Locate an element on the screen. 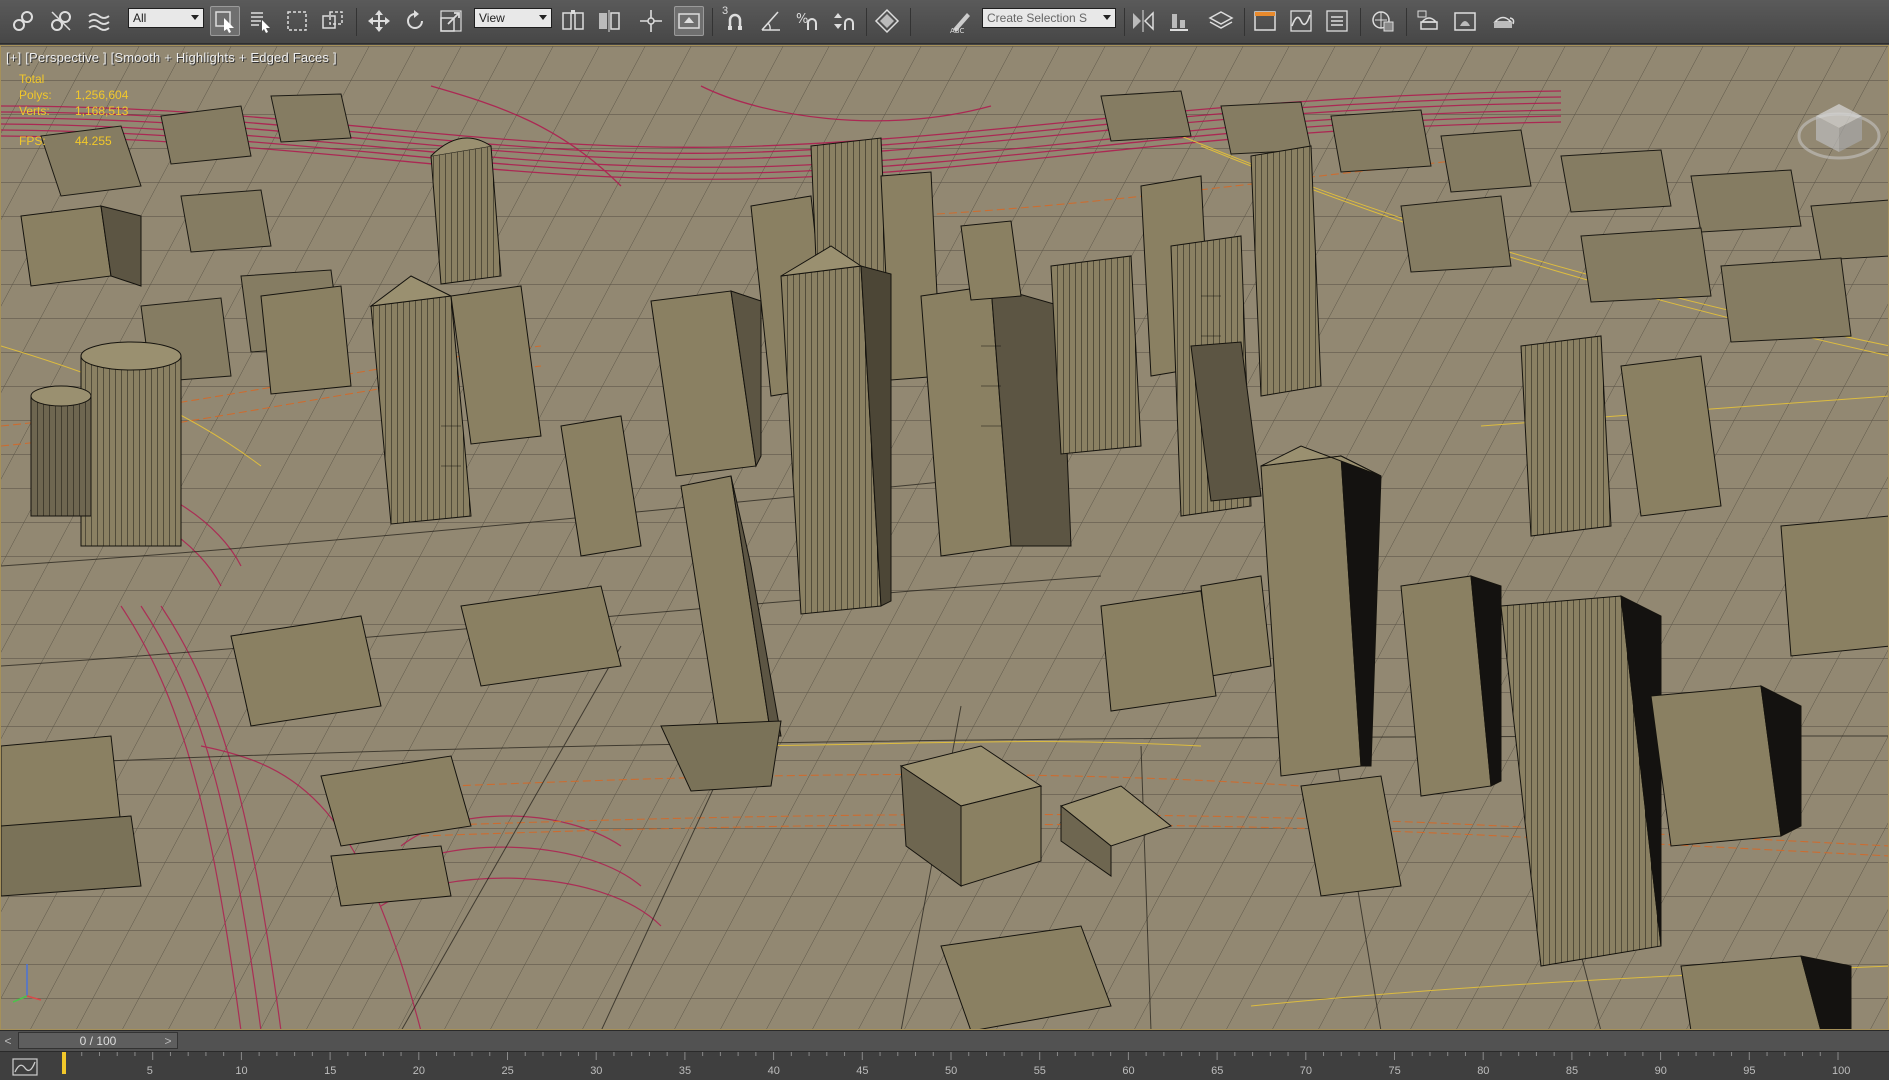 The image size is (1889, 1080). rendered-frame-window-icon is located at coordinates (1465, 21).